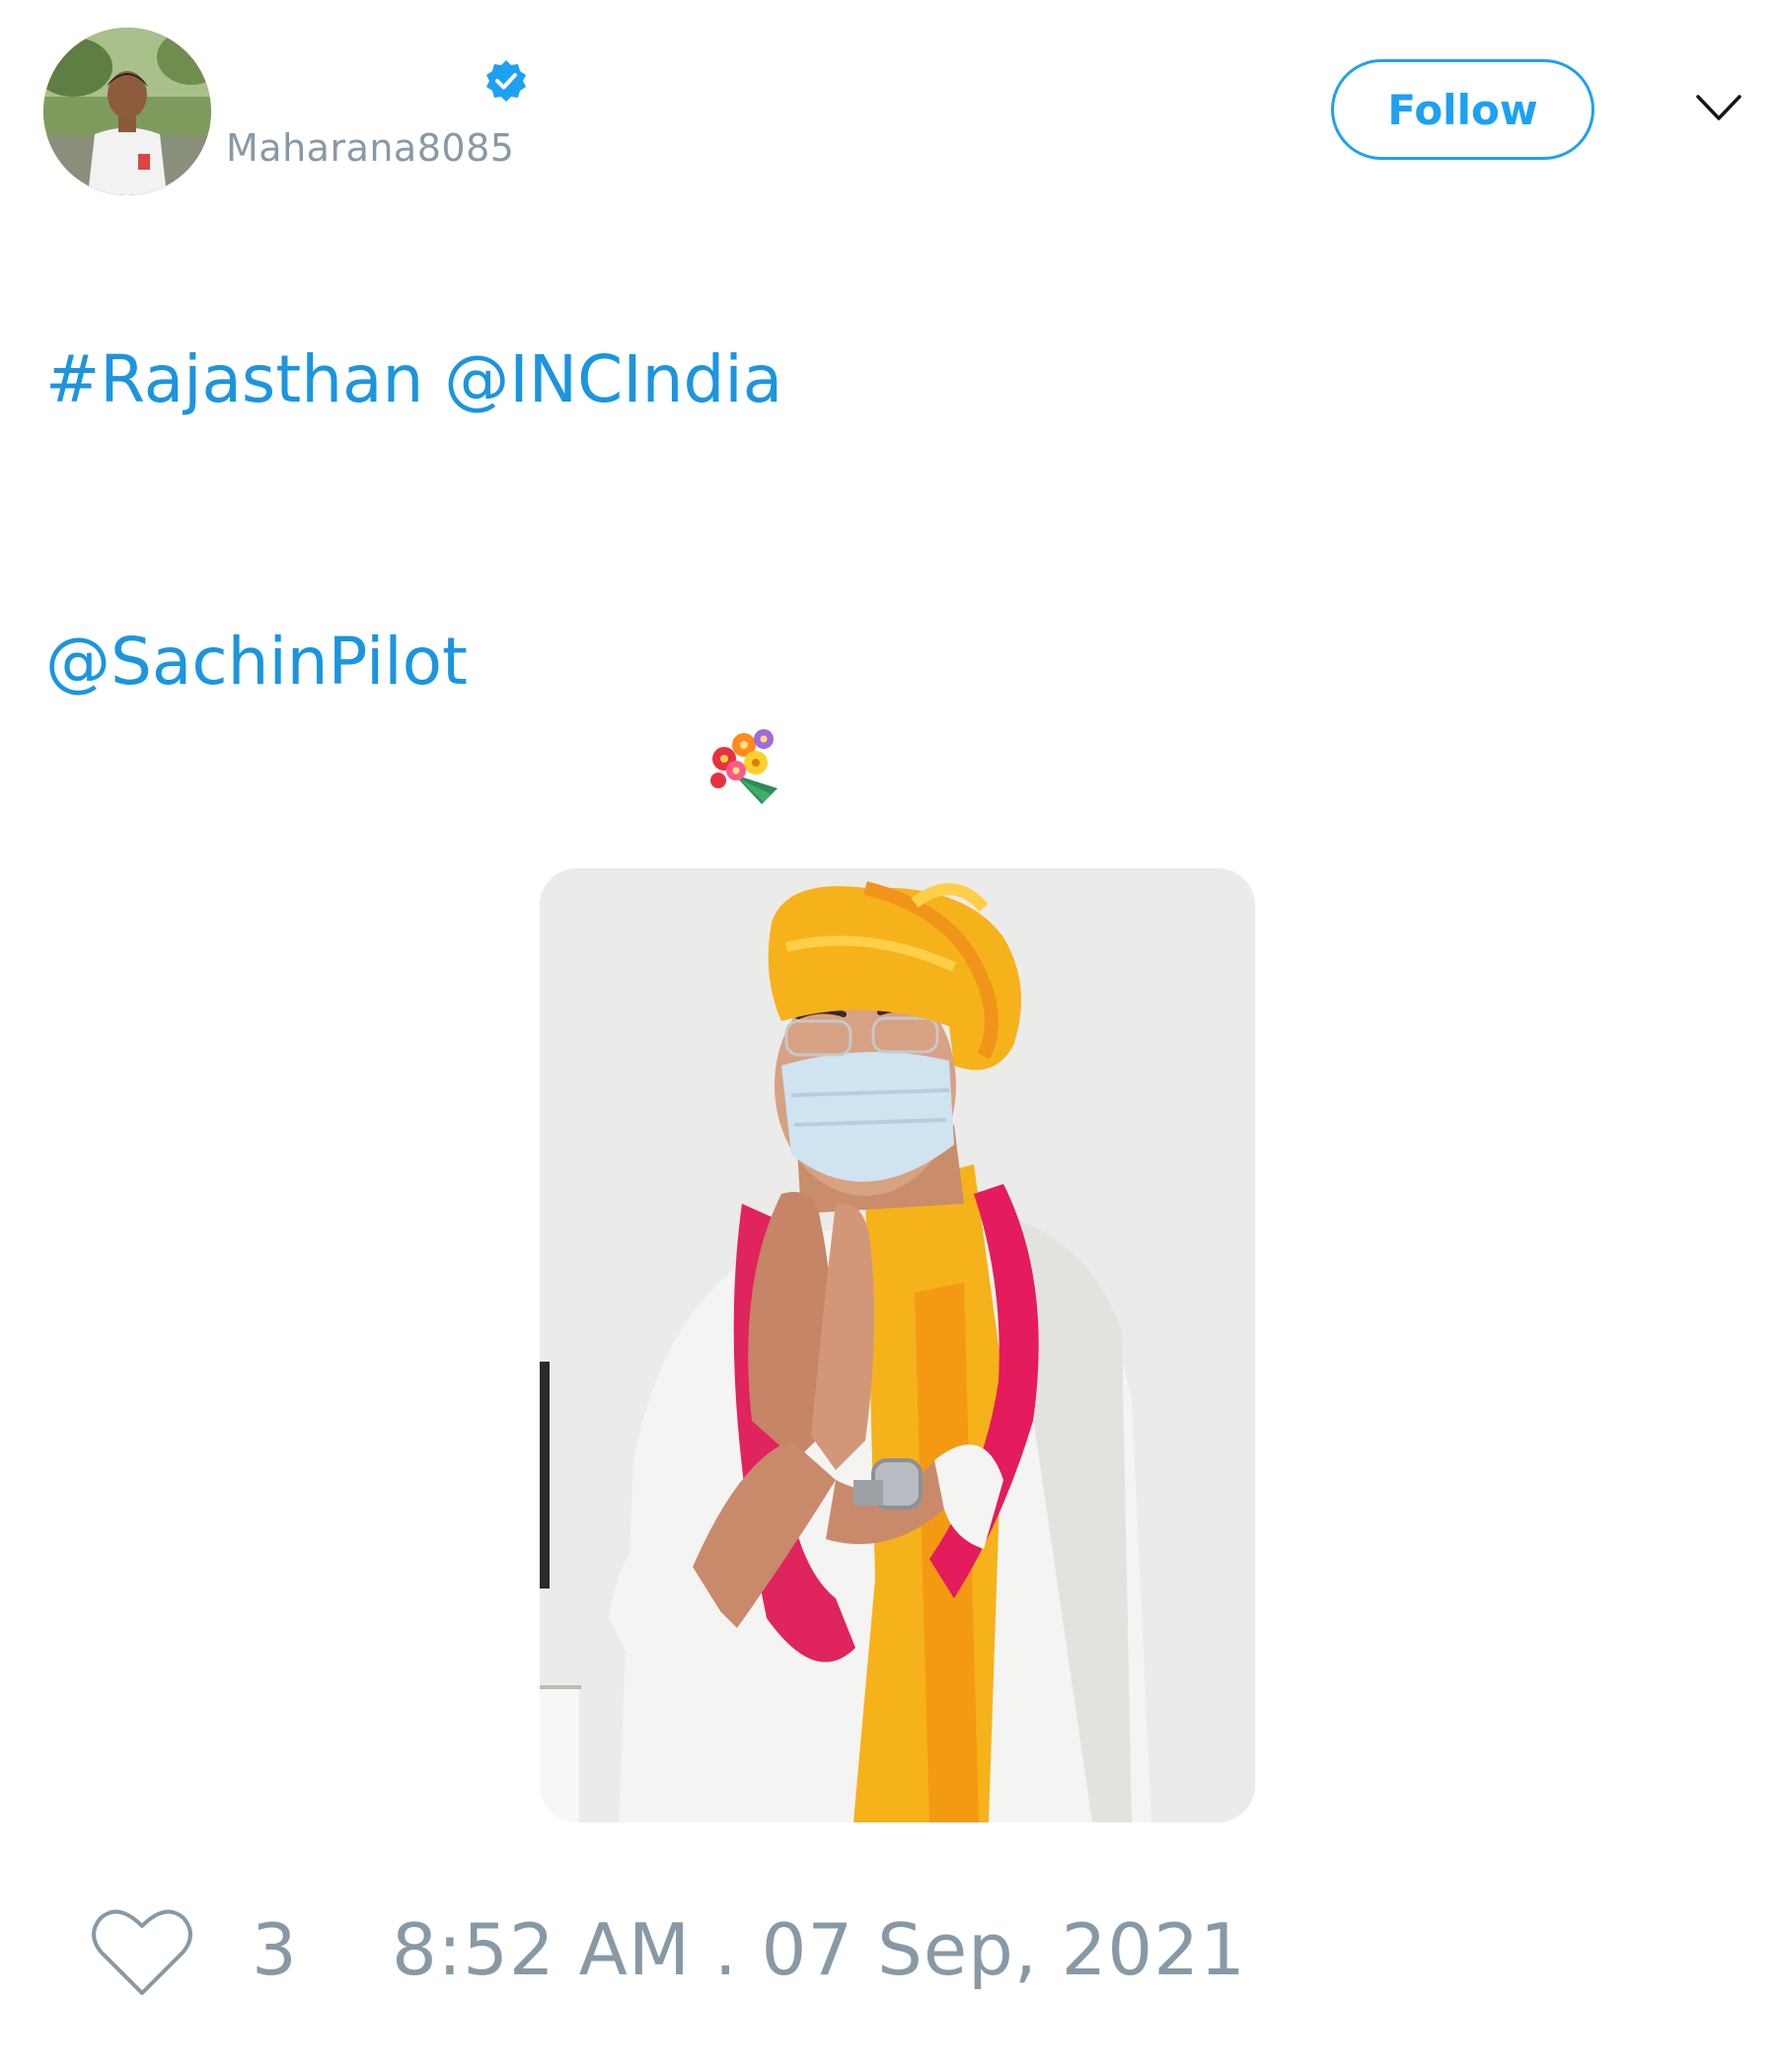  What do you see at coordinates (819, 1950) in the screenshot?
I see `tweet-timestamp: 8:52 AM . 07 Sep, 2021` at bounding box center [819, 1950].